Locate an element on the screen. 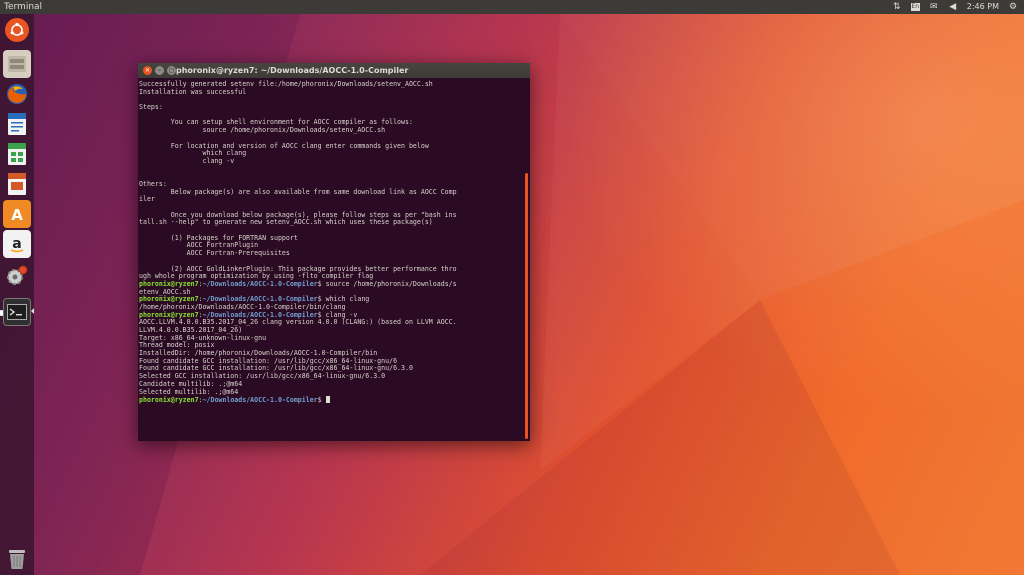 The image size is (1024, 575). trash-icon is located at coordinates (17, 559).